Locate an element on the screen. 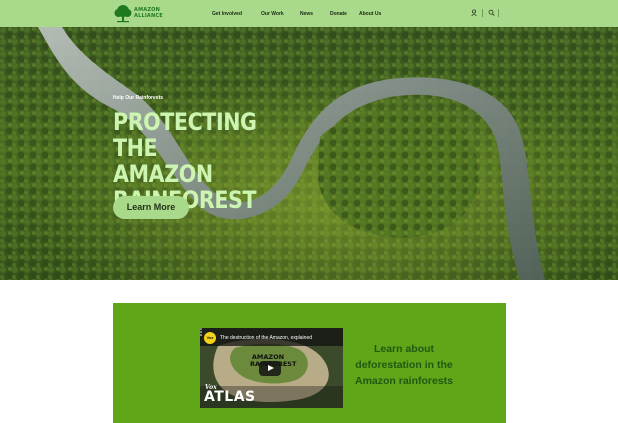  logo-wordmark: AMAZON ALLIANCE is located at coordinates (148, 13).